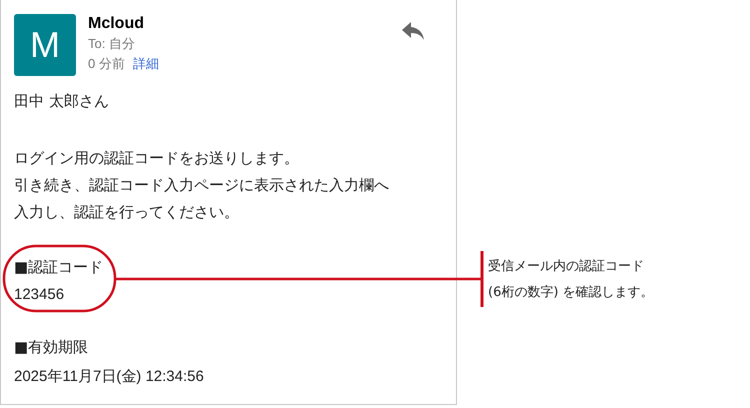 This screenshot has width=750, height=408. I want to click on annotation-text: 受信メール内の認証コード (6桁の数字) を確認します。, so click(571, 280).